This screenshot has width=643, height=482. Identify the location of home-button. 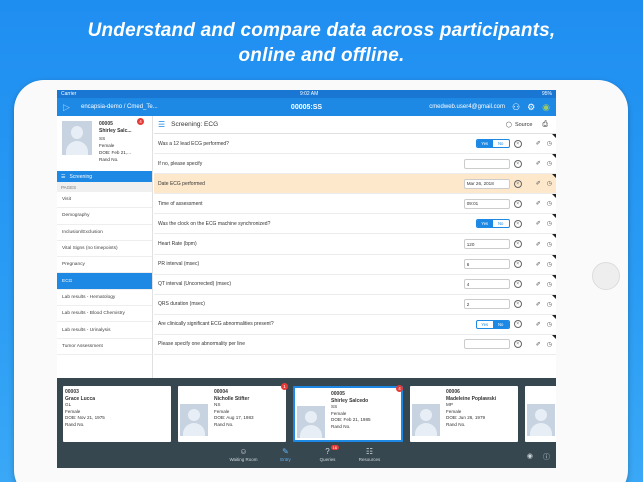
(606, 276).